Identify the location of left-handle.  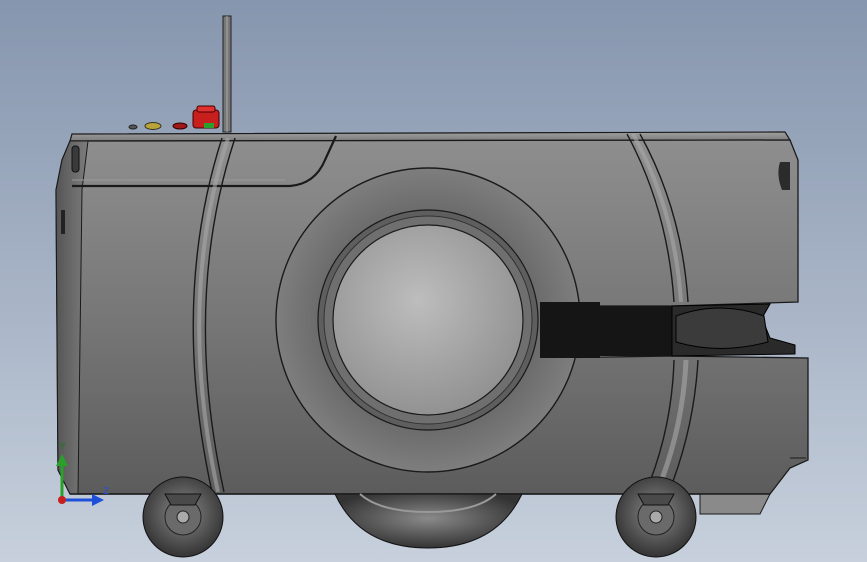
(75, 159).